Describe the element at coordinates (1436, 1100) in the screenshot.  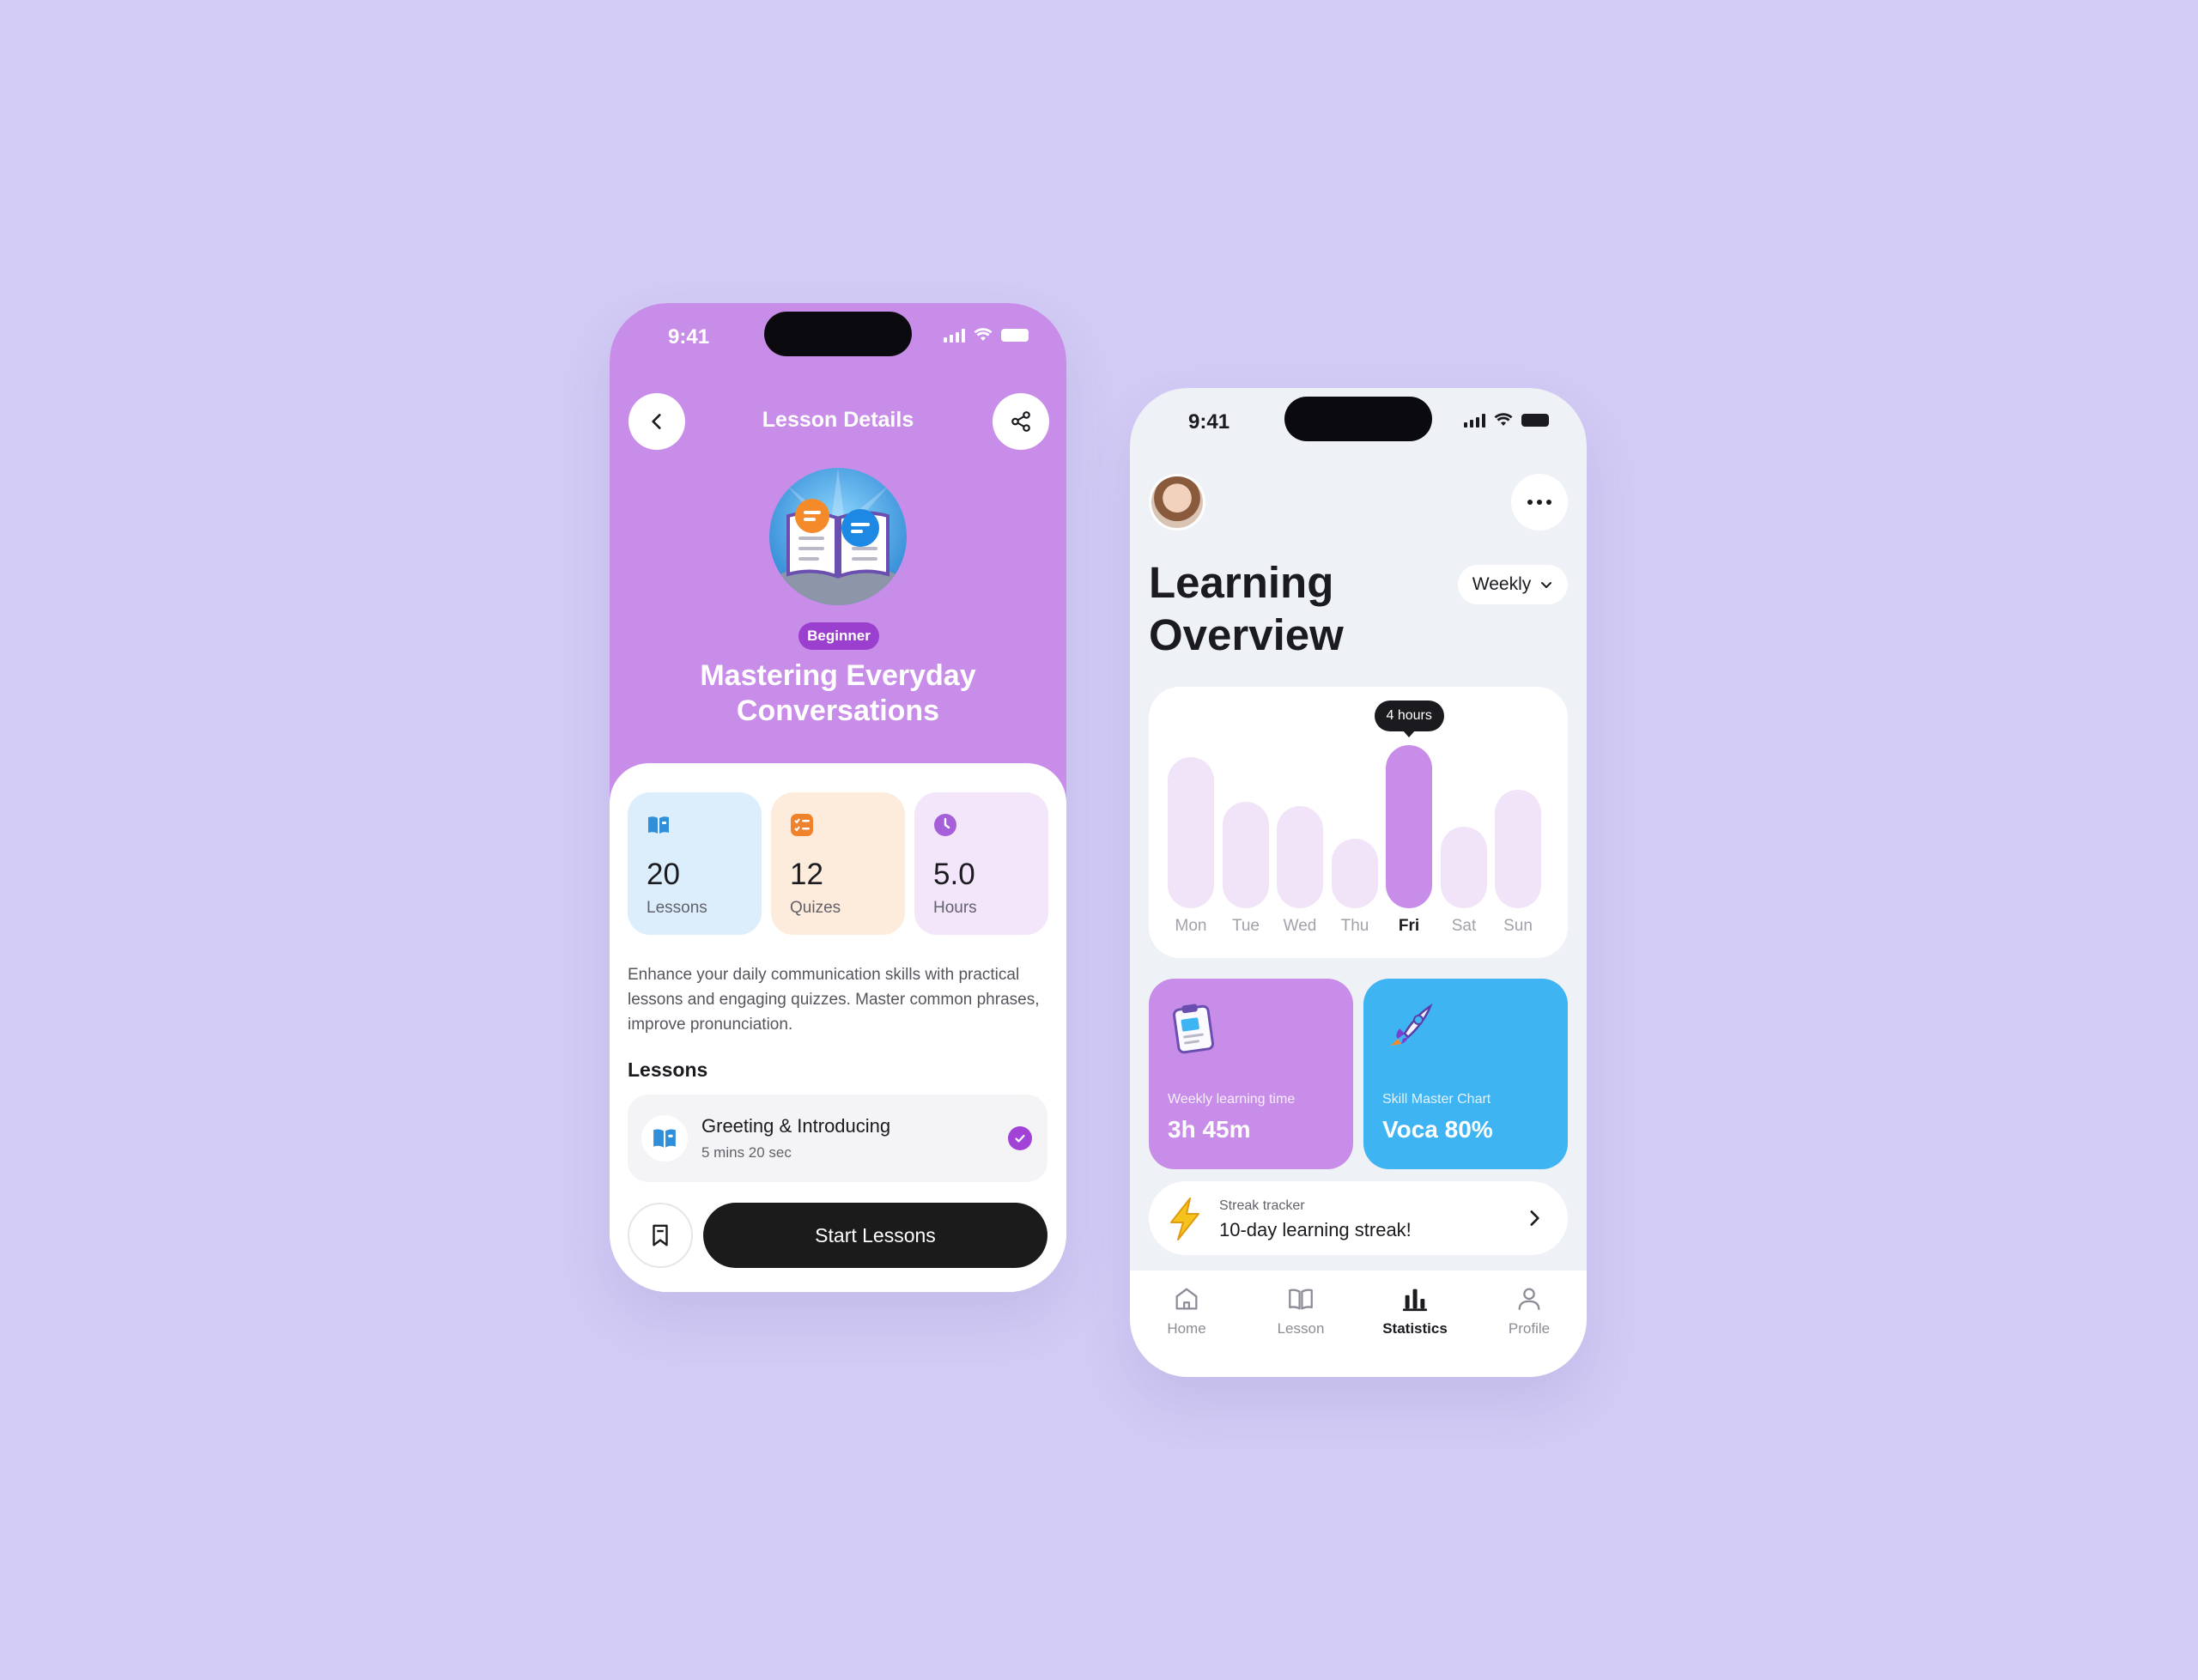
I see `skill-master-caption: Skill Master Chart` at that location.